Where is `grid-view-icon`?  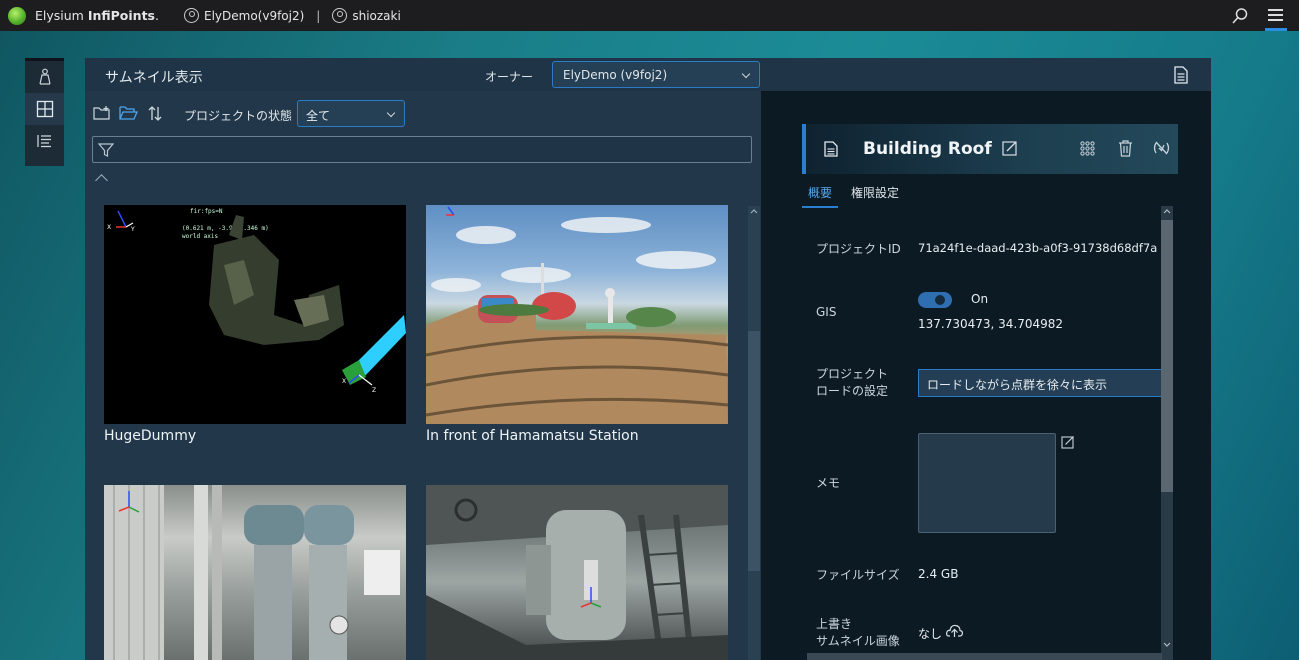
grid-view-icon is located at coordinates (44, 109).